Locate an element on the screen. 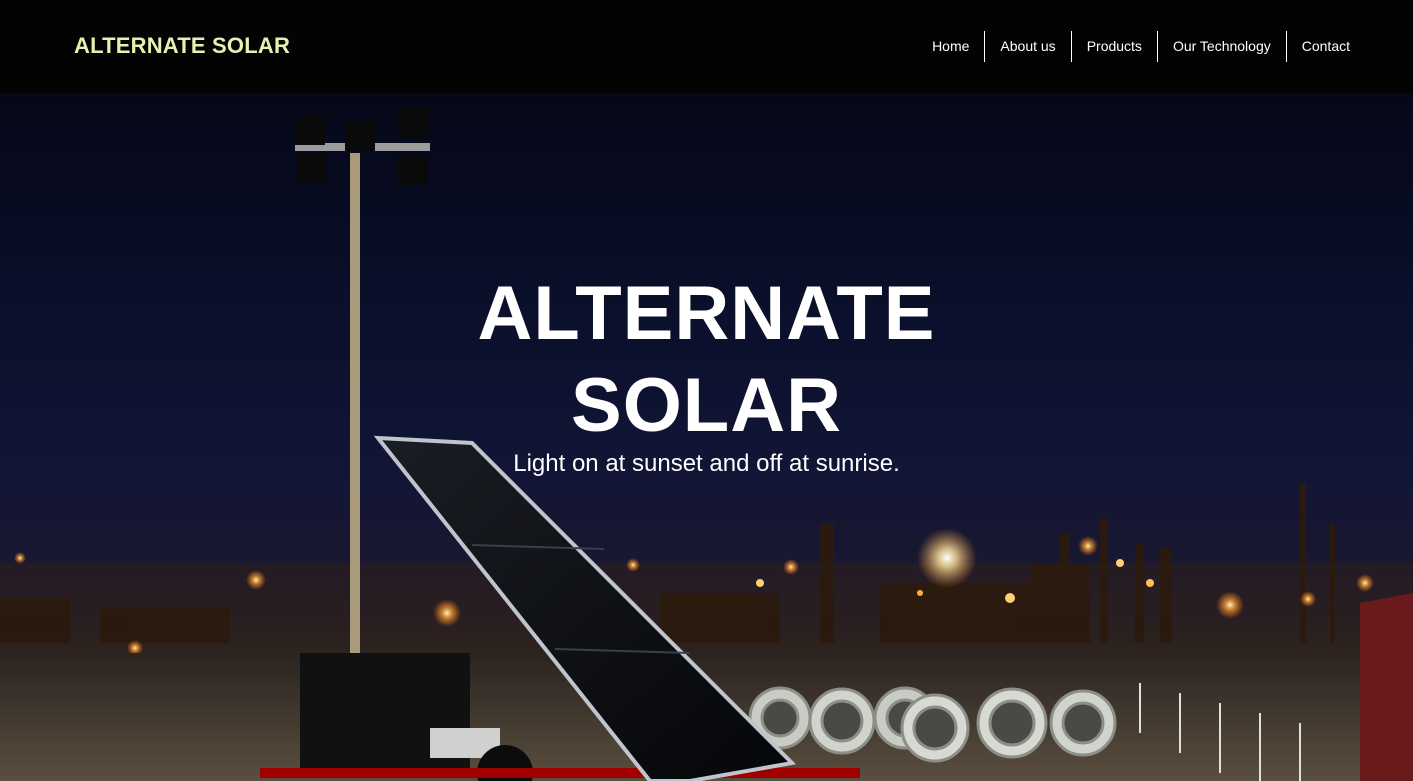  nav-contact: Contact is located at coordinates (1325, 46).